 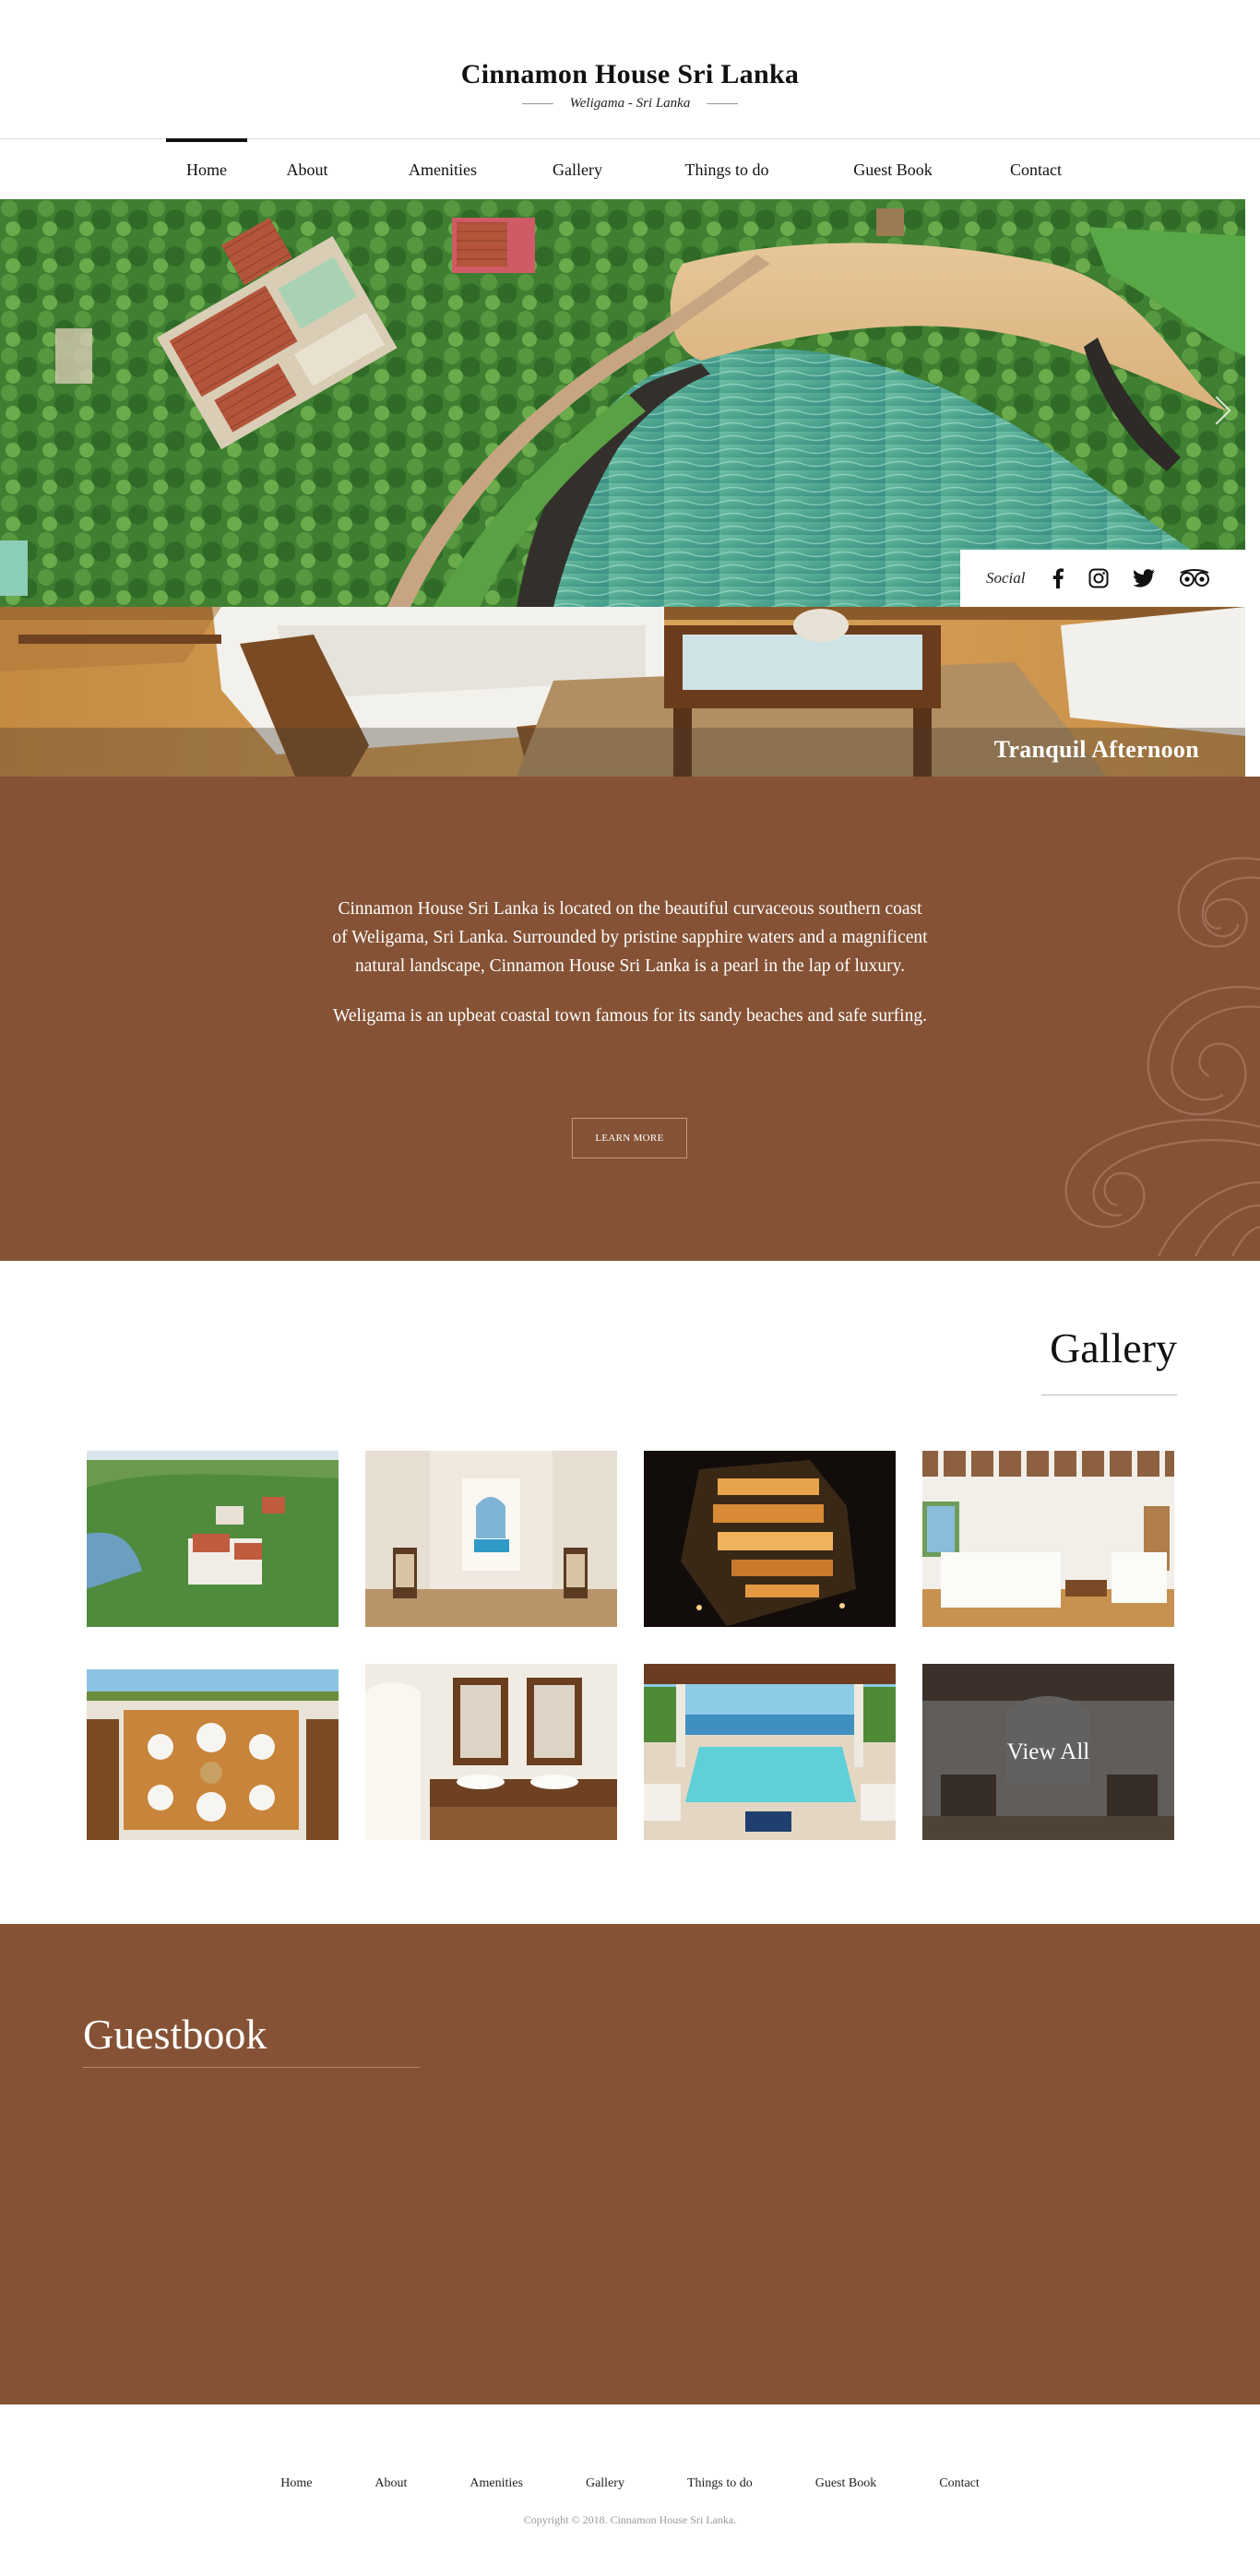 What do you see at coordinates (846, 2483) in the screenshot?
I see `footer-link-guest-book: Guest Book` at bounding box center [846, 2483].